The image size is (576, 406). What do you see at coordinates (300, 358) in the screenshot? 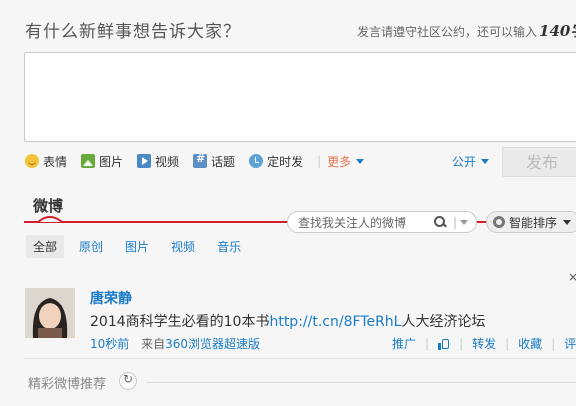
I see `post-divider` at bounding box center [300, 358].